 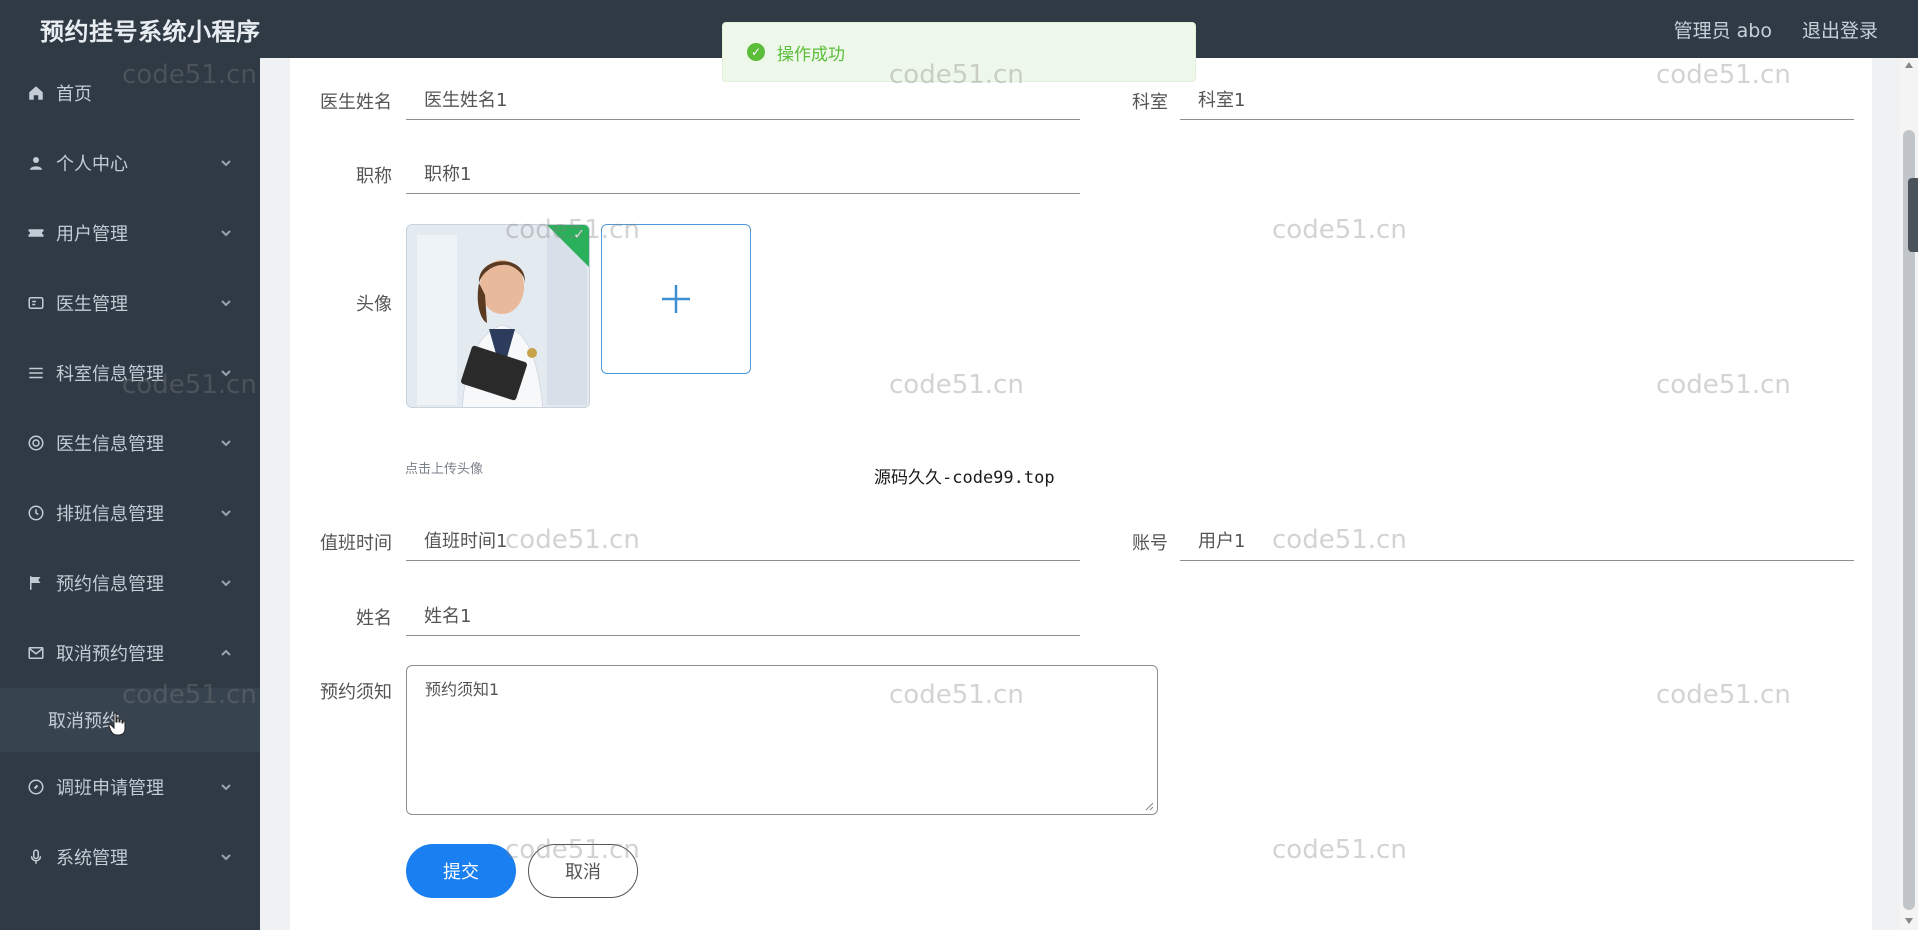 What do you see at coordinates (756, 52) in the screenshot?
I see `check-circle-icon: ✓` at bounding box center [756, 52].